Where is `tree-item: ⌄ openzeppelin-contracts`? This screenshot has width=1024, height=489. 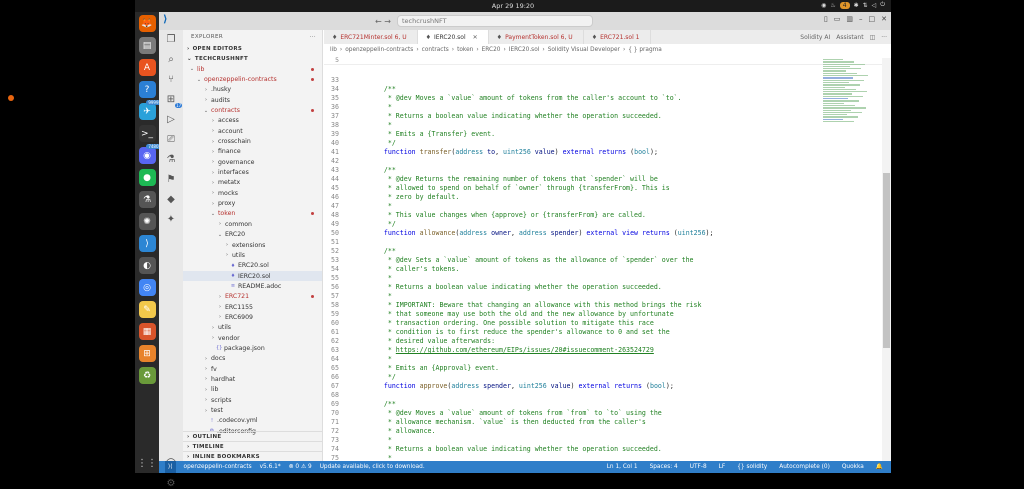 tree-item: ⌄ openzeppelin-contracts is located at coordinates (252, 79).